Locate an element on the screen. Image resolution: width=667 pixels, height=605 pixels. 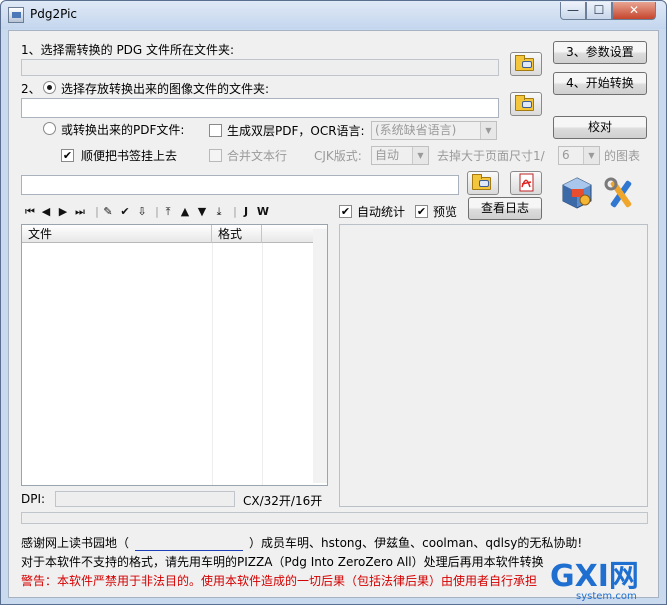
window-title: Pdg2Pic is located at coordinates (54, 14).